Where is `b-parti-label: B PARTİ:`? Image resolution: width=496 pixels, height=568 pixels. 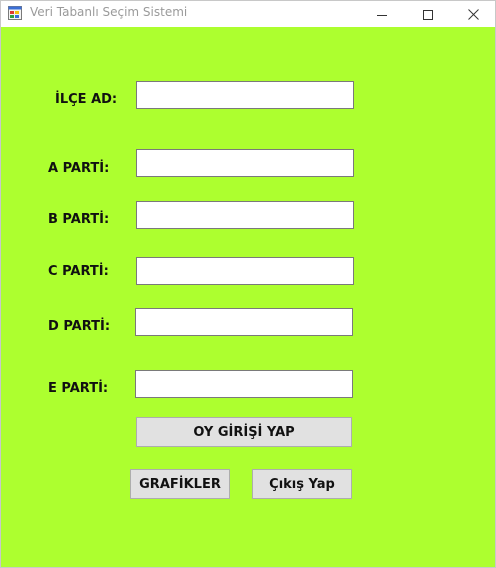 b-parti-label: B PARTİ: is located at coordinates (79, 219).